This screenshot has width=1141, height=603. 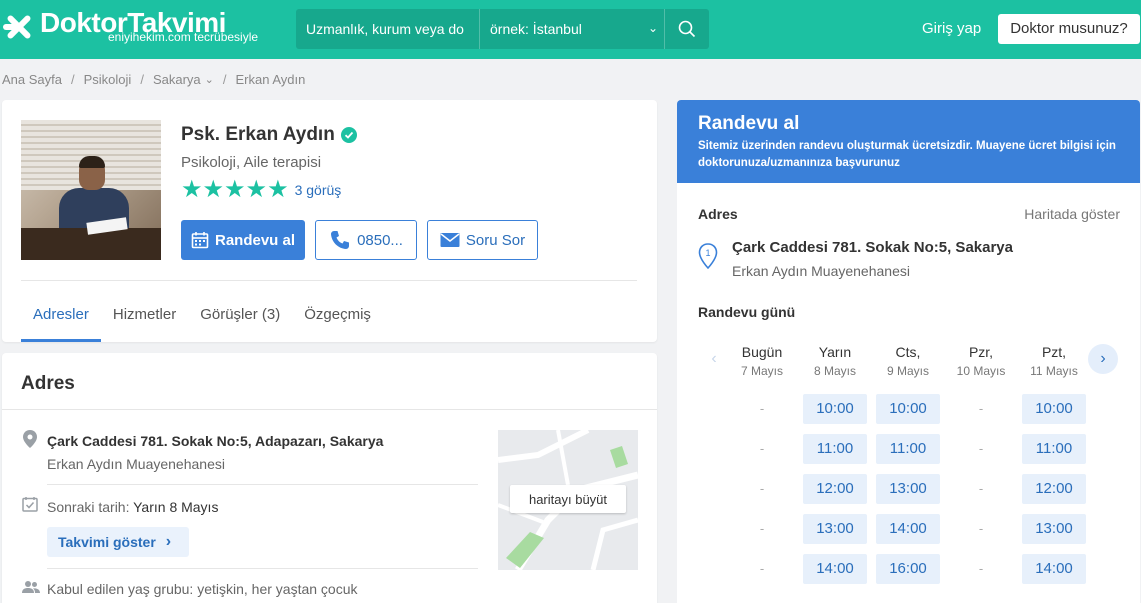 What do you see at coordinates (718, 214) in the screenshot?
I see `booking-address-label: Adres` at bounding box center [718, 214].